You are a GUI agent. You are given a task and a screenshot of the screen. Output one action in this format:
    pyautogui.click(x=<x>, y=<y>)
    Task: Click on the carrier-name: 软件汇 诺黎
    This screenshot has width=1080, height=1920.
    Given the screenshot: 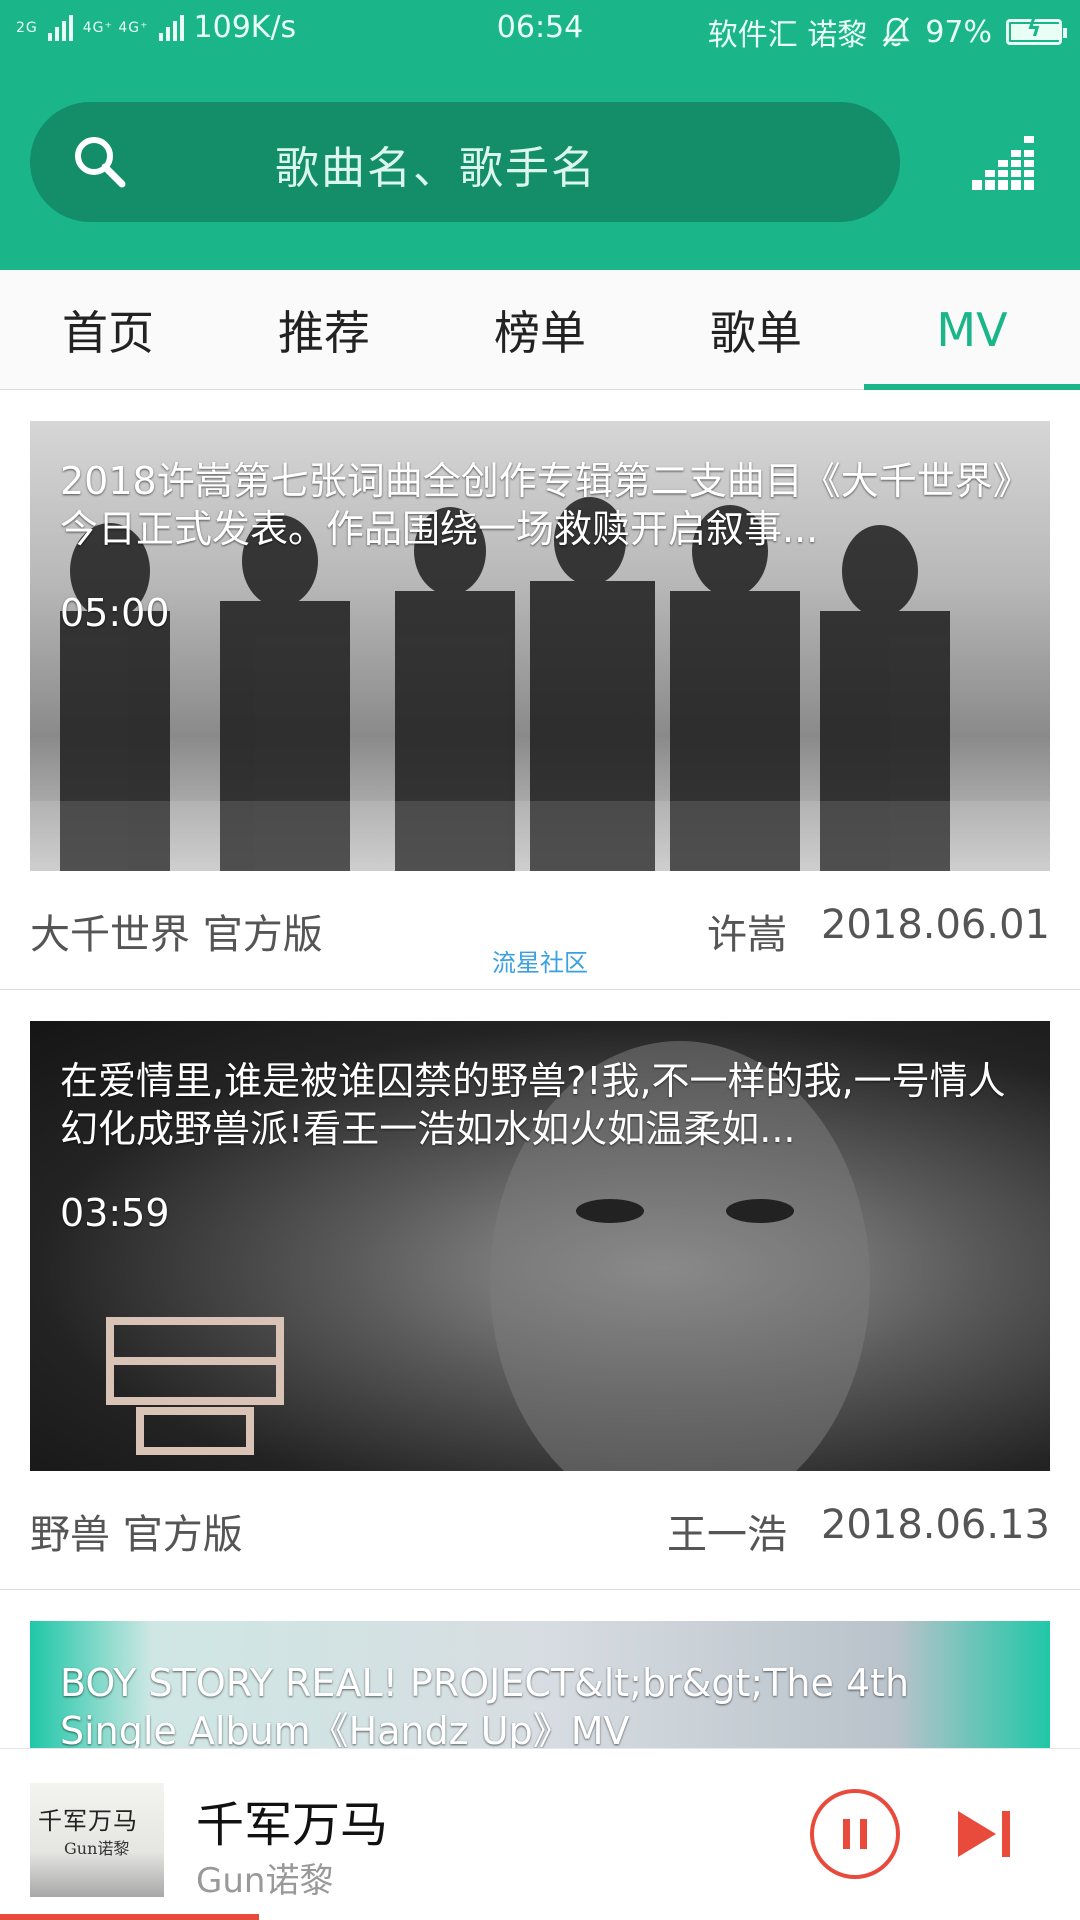 What is the action you would take?
    pyautogui.click(x=787, y=35)
    